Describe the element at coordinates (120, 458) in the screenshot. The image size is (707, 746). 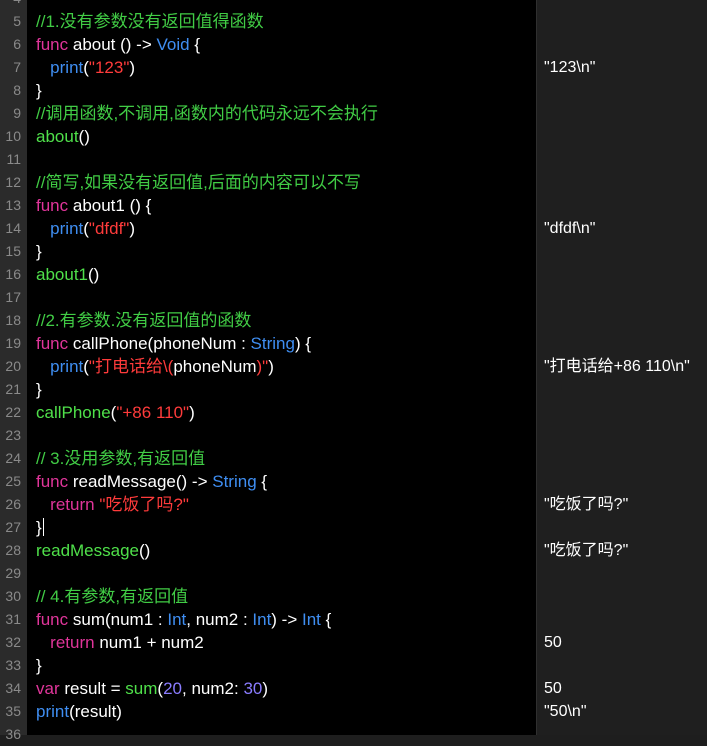
I see `code-text: // 3.没用参数,有返回值` at that location.